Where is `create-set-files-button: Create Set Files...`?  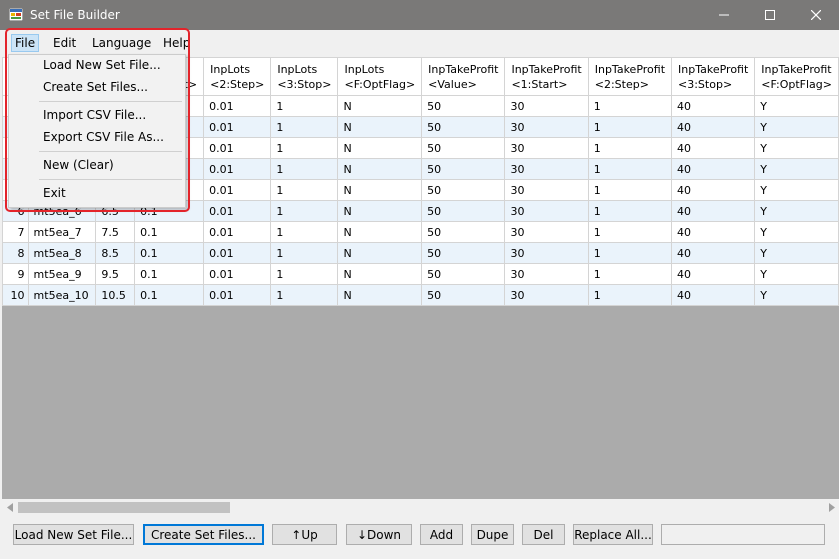 create-set-files-button: Create Set Files... is located at coordinates (203, 534).